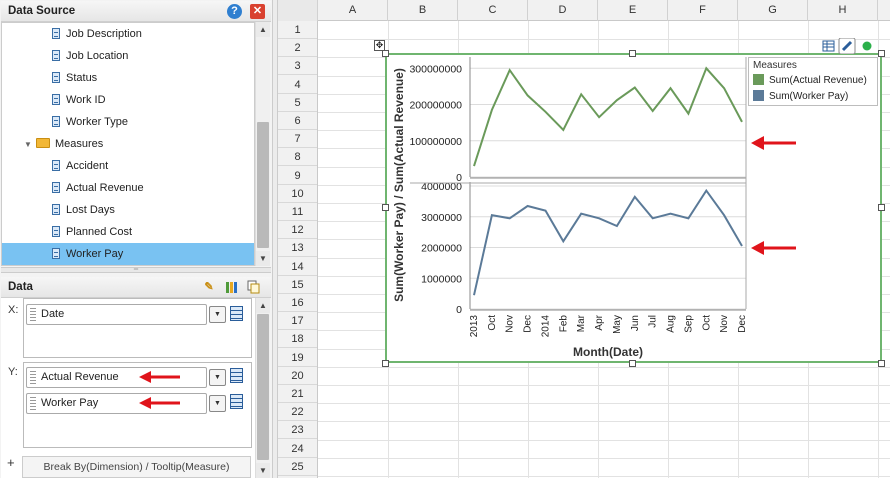 This screenshot has height=478, width=890. Describe the element at coordinates (116, 314) in the screenshot. I see `x-field-pill: Date` at that location.